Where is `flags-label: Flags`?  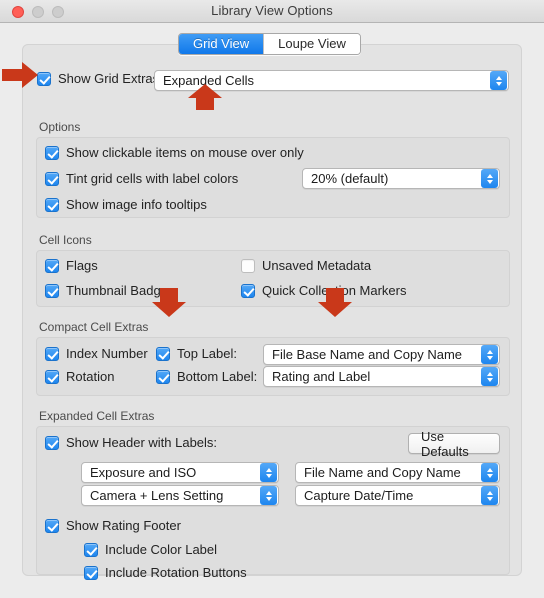
flags-label: Flags is located at coordinates (82, 265).